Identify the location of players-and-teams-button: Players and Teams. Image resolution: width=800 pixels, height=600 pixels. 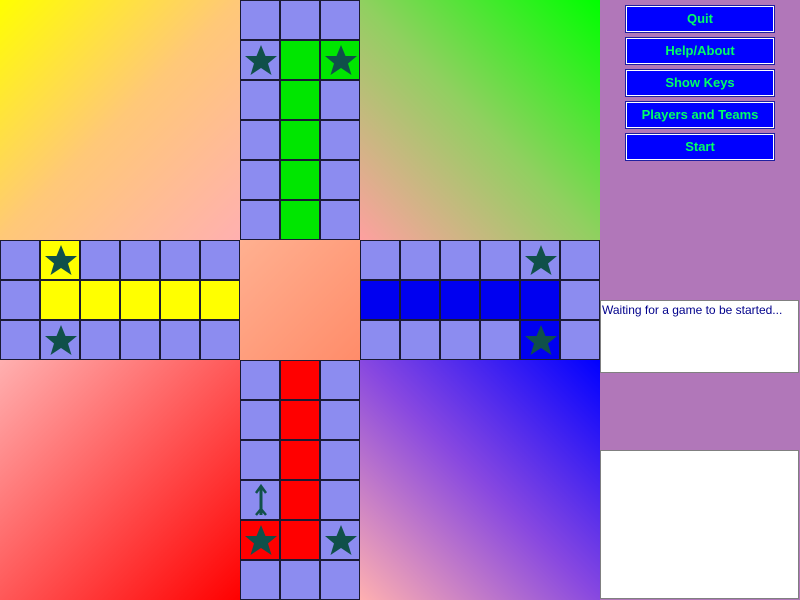
(700, 115).